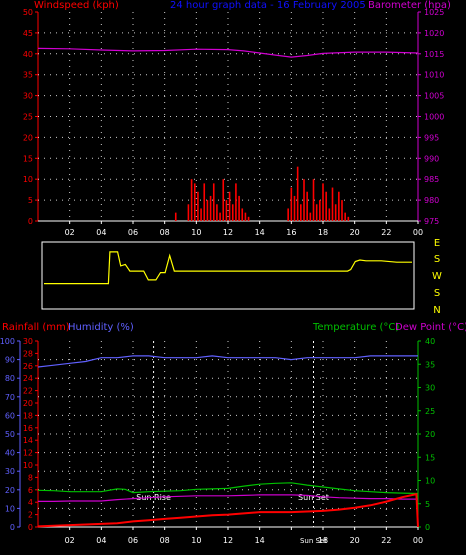 Image resolution: width=466 pixels, height=555 pixels. What do you see at coordinates (30, 527) in the screenshot?
I see `rain-tick-label: 0` at bounding box center [30, 527].